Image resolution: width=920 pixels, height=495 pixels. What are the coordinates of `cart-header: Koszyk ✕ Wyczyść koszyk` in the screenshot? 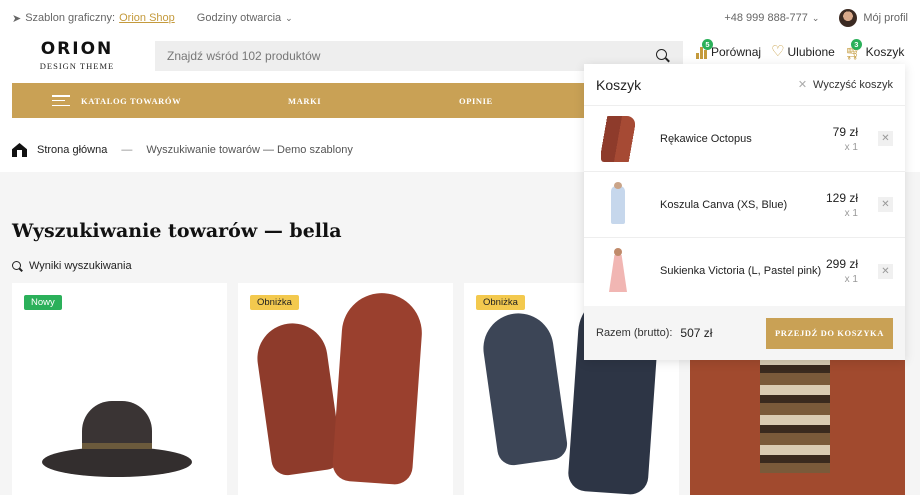 It's located at (744, 85).